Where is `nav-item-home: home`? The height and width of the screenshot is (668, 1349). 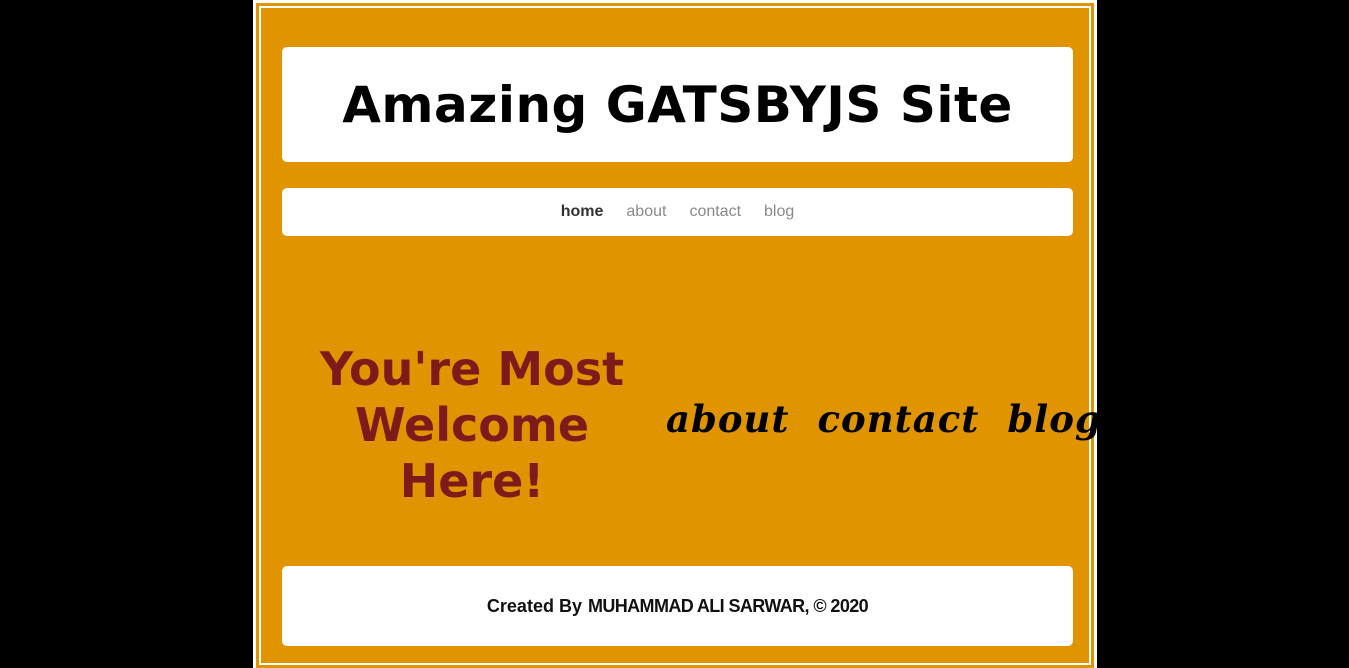
nav-item-home: home is located at coordinates (582, 212).